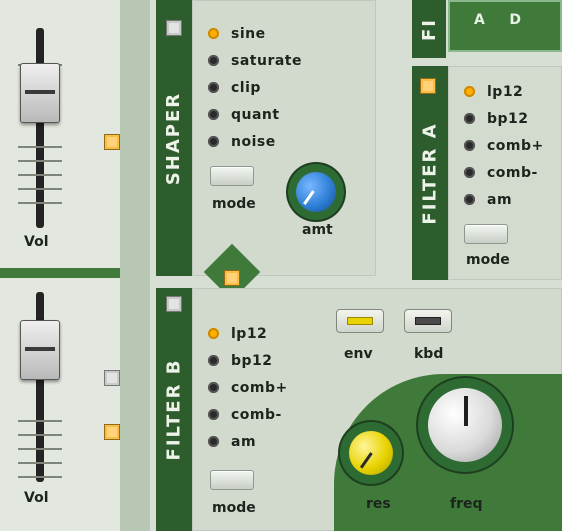 This screenshot has width=562, height=531. What do you see at coordinates (234, 204) in the screenshot?
I see `shaper-mode-label: mode` at bounding box center [234, 204].